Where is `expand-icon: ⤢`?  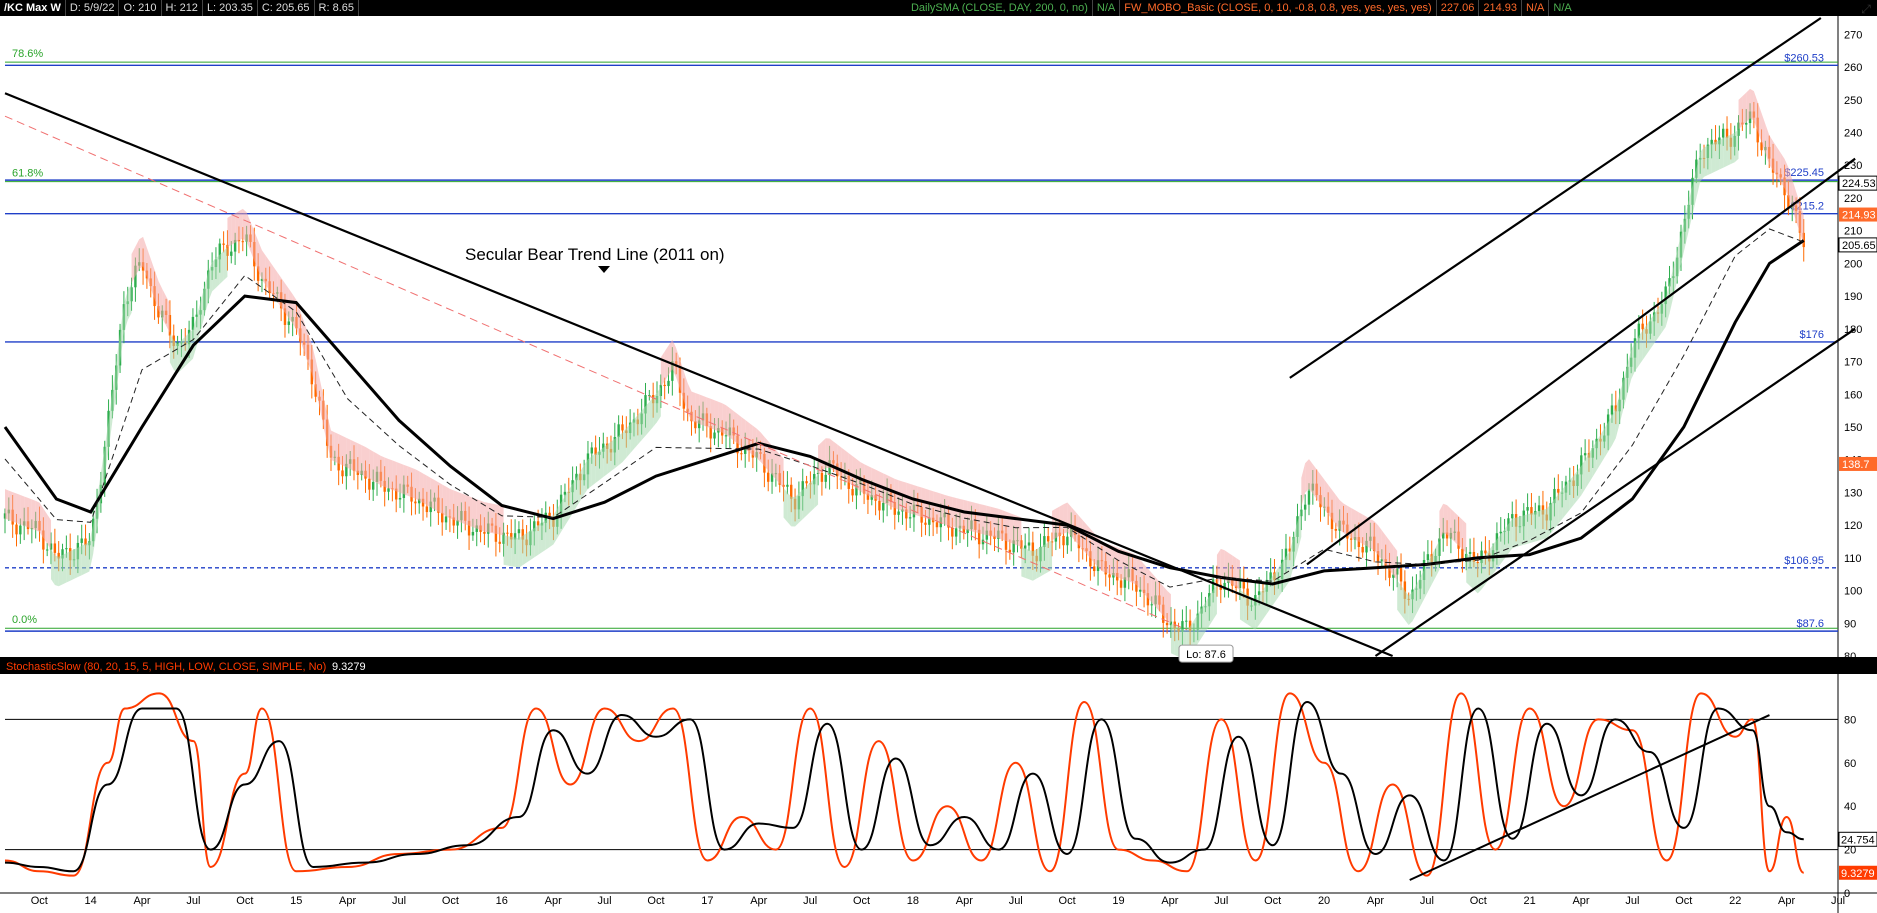
expand-icon: ⤢ is located at coordinates (1866, 9).